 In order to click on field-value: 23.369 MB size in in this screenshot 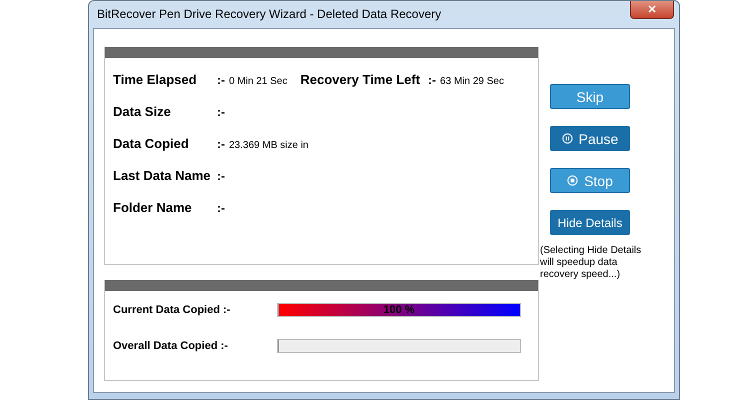, I will do `click(268, 145)`.